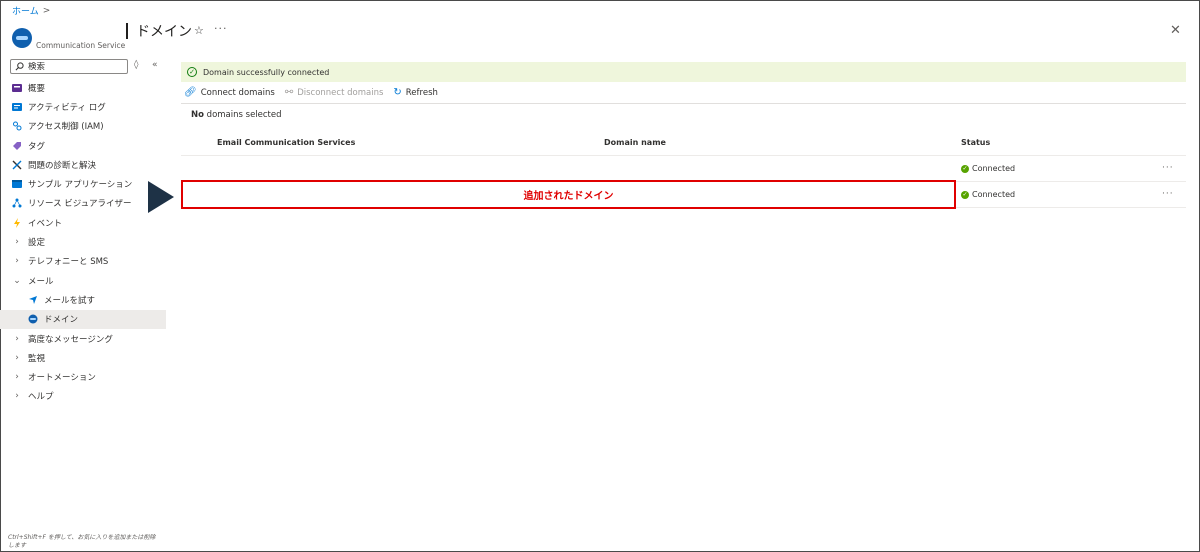 The height and width of the screenshot is (552, 1200). Describe the element at coordinates (17, 107) in the screenshot. I see `activity-log-icon` at that location.